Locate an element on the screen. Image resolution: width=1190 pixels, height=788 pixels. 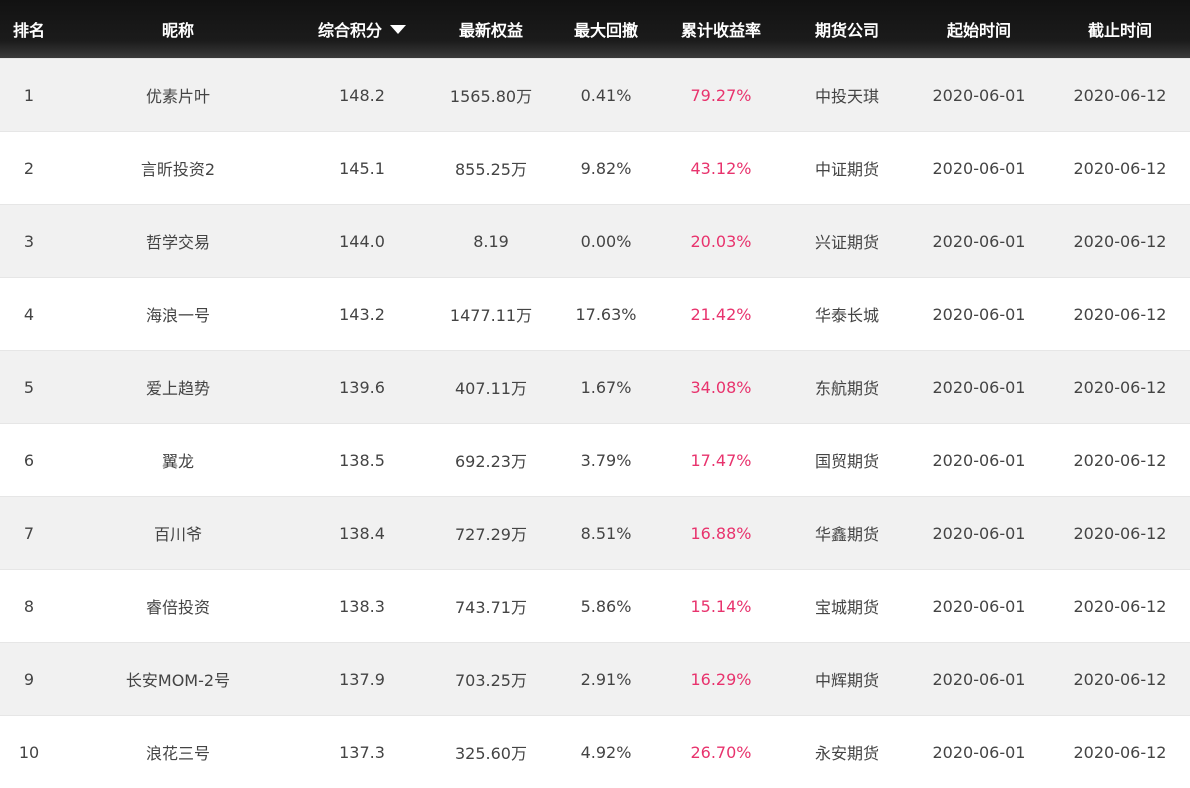
header-end: 截止时间 is located at coordinates (1120, 29).